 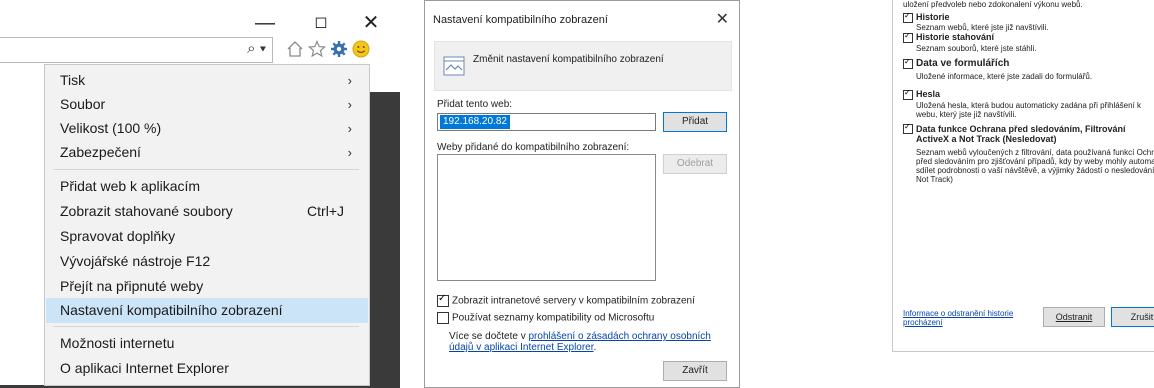 What do you see at coordinates (489, 336) in the screenshot?
I see `privacy-info-text: Více se dočtete v` at bounding box center [489, 336].